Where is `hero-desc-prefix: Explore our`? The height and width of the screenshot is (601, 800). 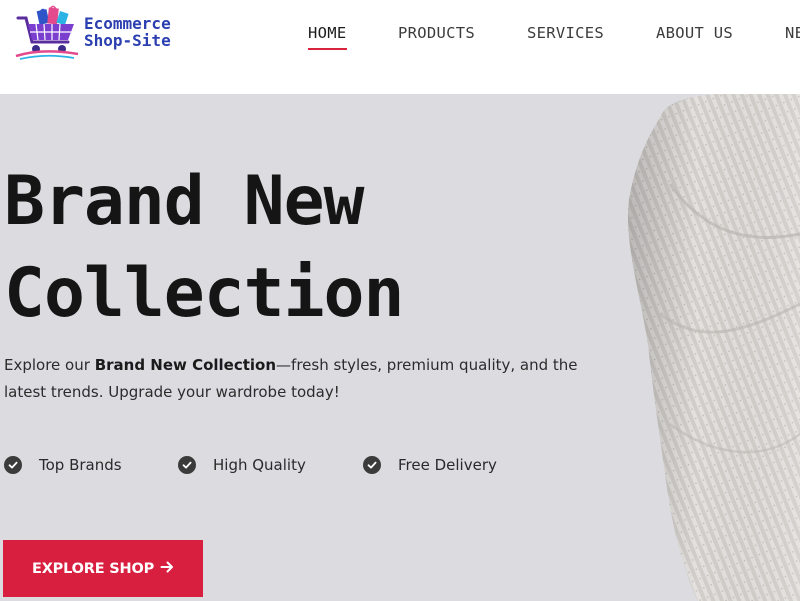 hero-desc-prefix: Explore our is located at coordinates (49, 365).